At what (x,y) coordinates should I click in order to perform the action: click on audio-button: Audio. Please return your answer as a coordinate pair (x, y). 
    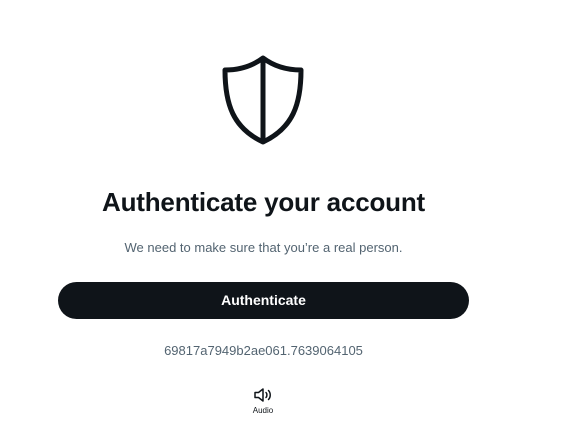
    Looking at the image, I should click on (263, 404).